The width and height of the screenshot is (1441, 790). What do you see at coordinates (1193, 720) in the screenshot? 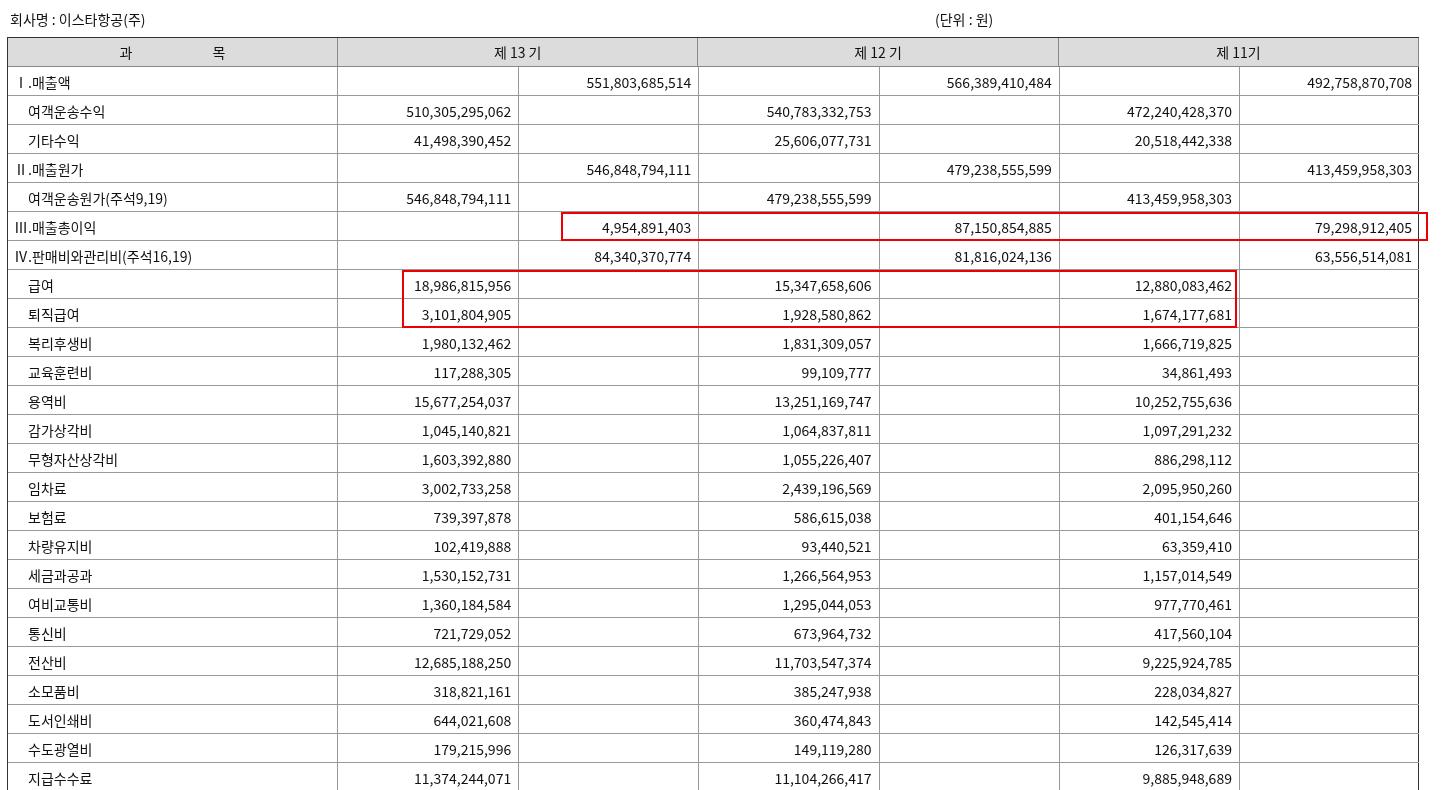
I see `amount-cell-text: 142,545,414` at bounding box center [1193, 720].